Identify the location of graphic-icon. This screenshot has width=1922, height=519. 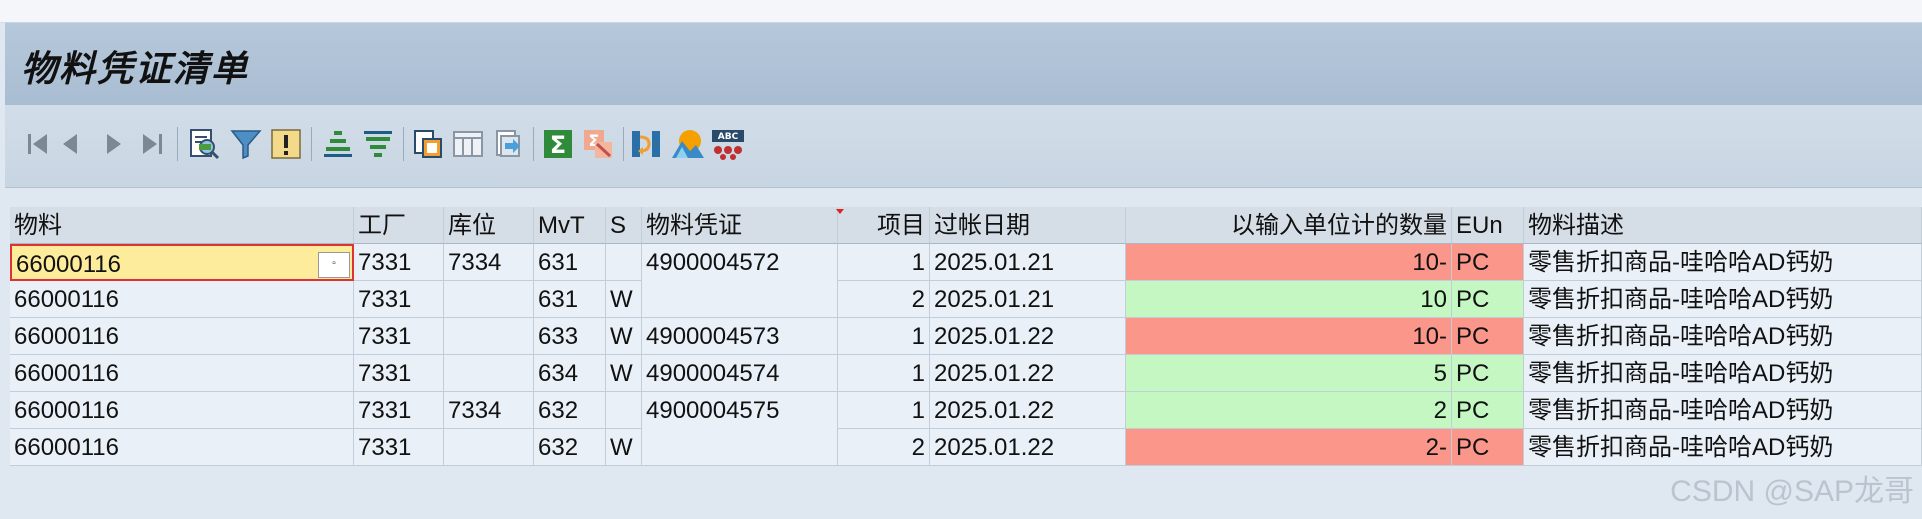
(688, 144).